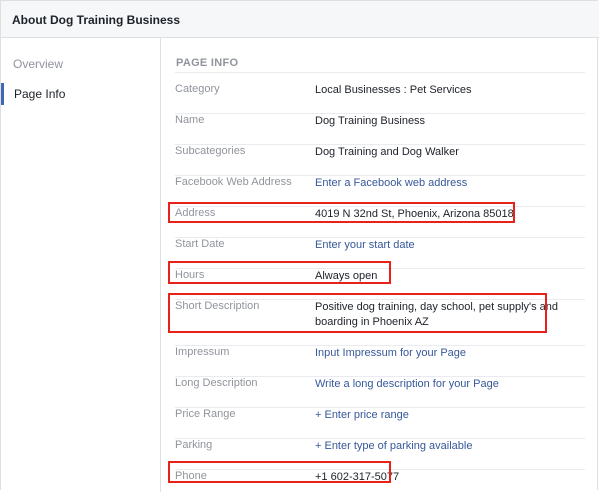 The height and width of the screenshot is (492, 600). I want to click on row-label: Category, so click(197, 89).